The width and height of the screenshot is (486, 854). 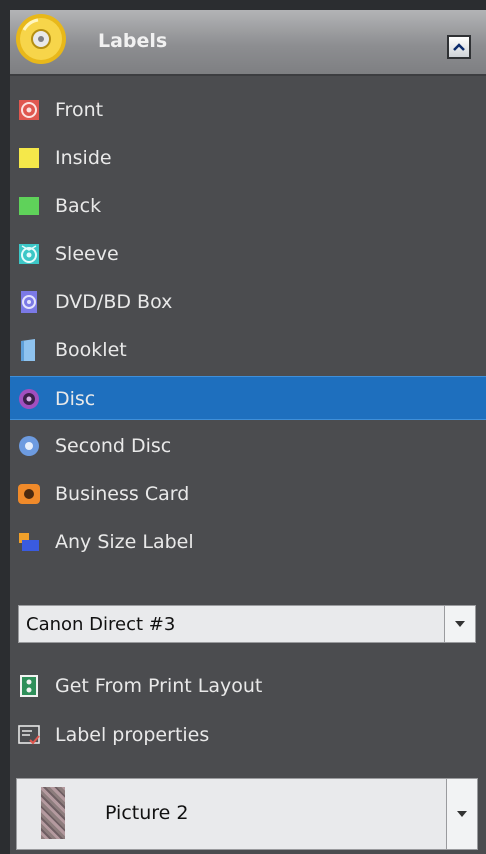 I want to click on back-label-icon, so click(x=29, y=206).